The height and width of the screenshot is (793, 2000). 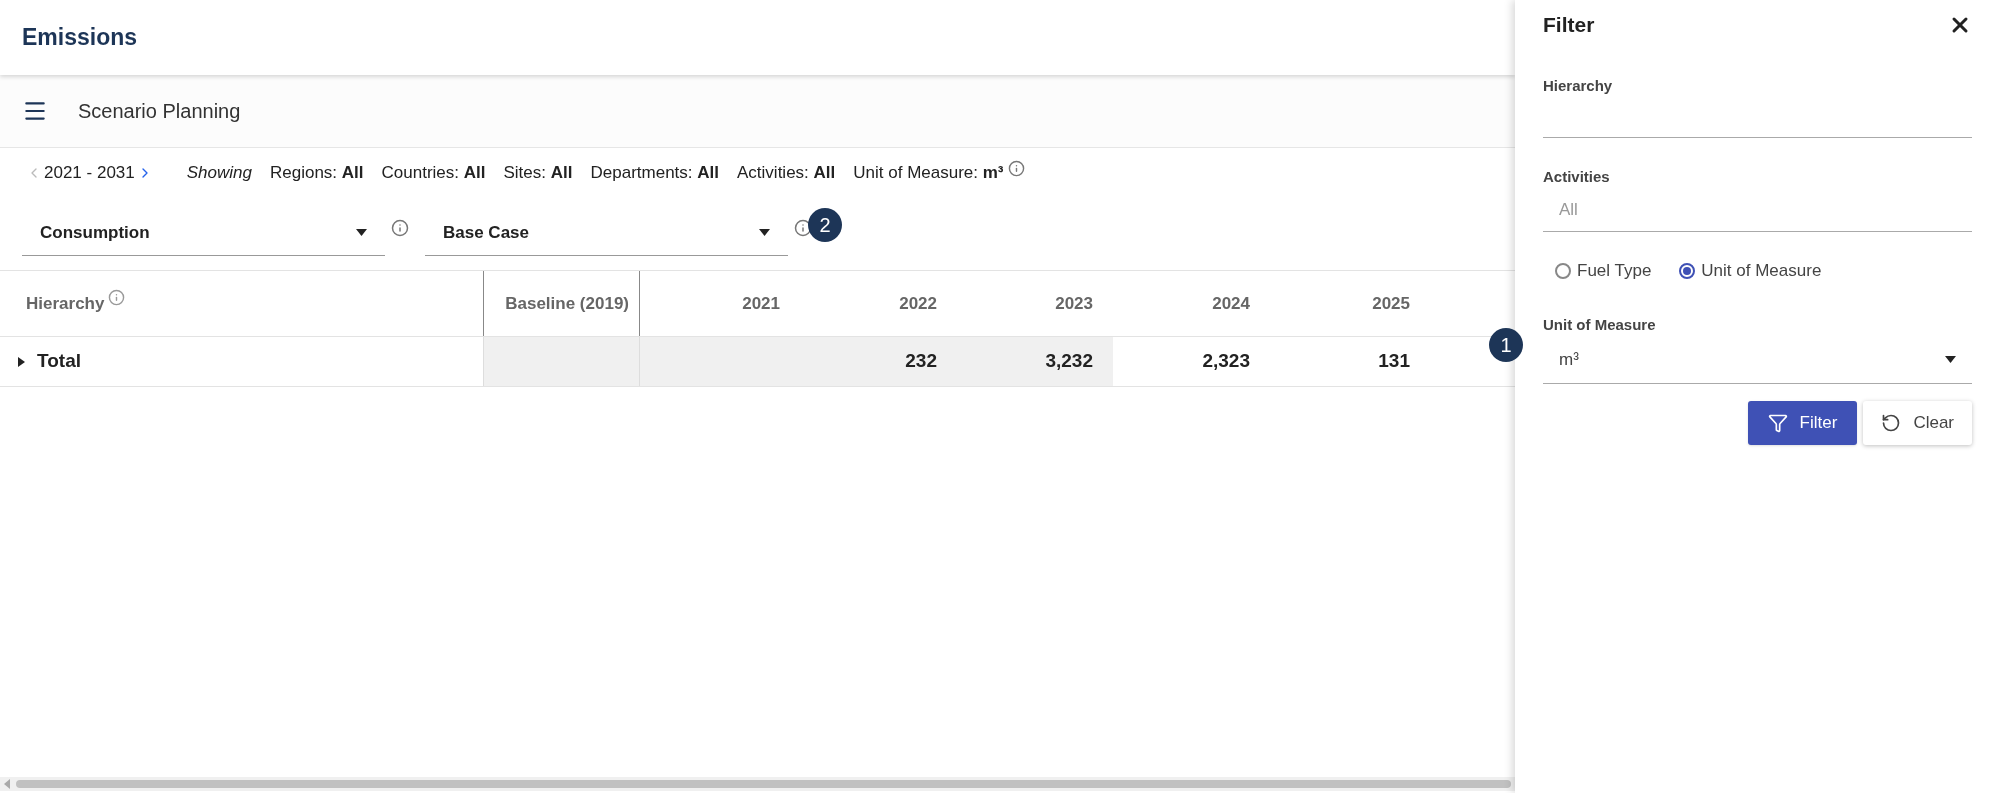 I want to click on column-header: 2021, so click(x=761, y=303).